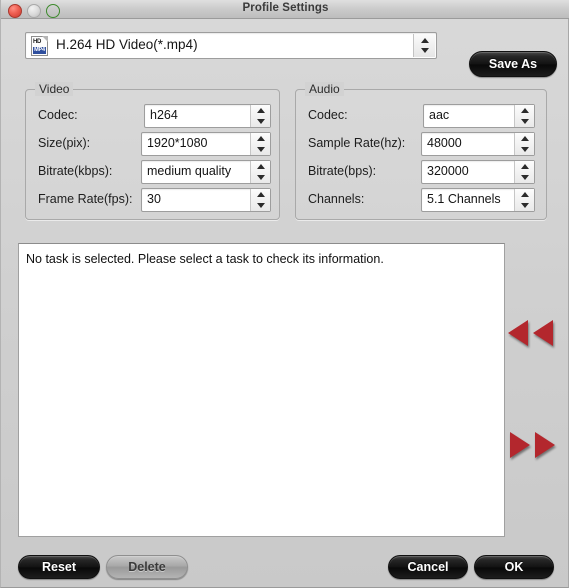 Image resolution: width=569 pixels, height=588 pixels. What do you see at coordinates (479, 116) in the screenshot?
I see `audio-codec-combo: aac` at bounding box center [479, 116].